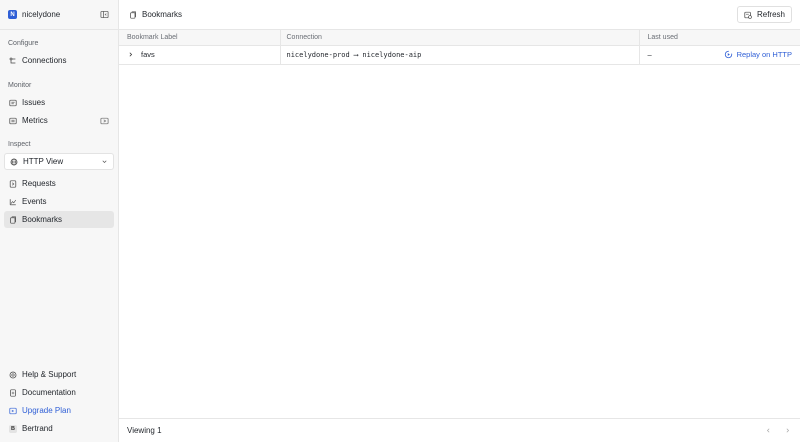 Image resolution: width=800 pixels, height=442 pixels. Describe the element at coordinates (13, 392) in the screenshot. I see `document-icon` at that location.